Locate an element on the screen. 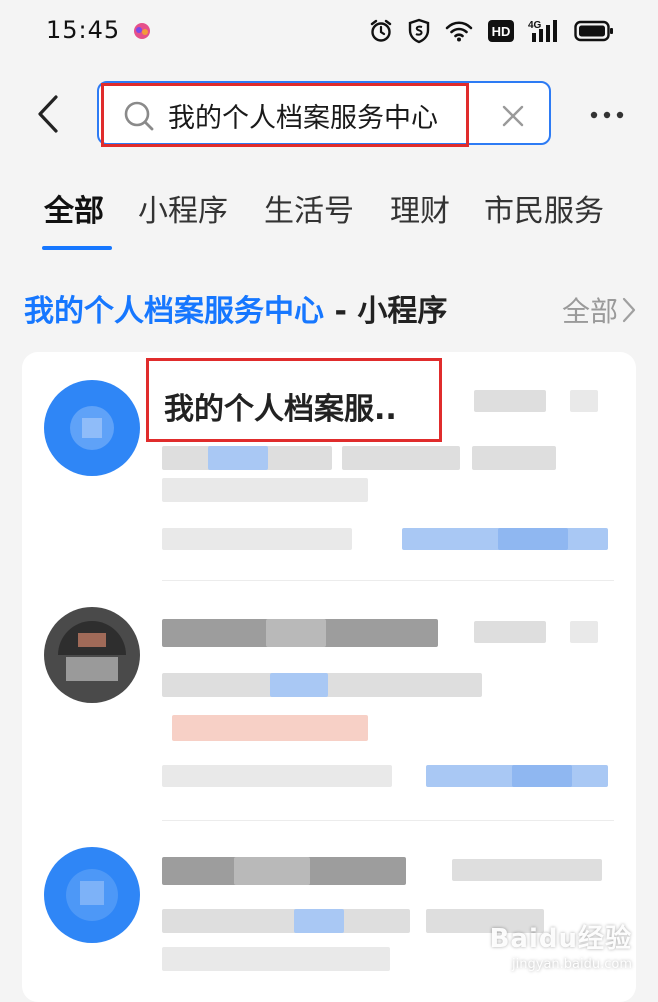 The image size is (658, 1002). section-view-all-link: 全部 is located at coordinates (599, 310).